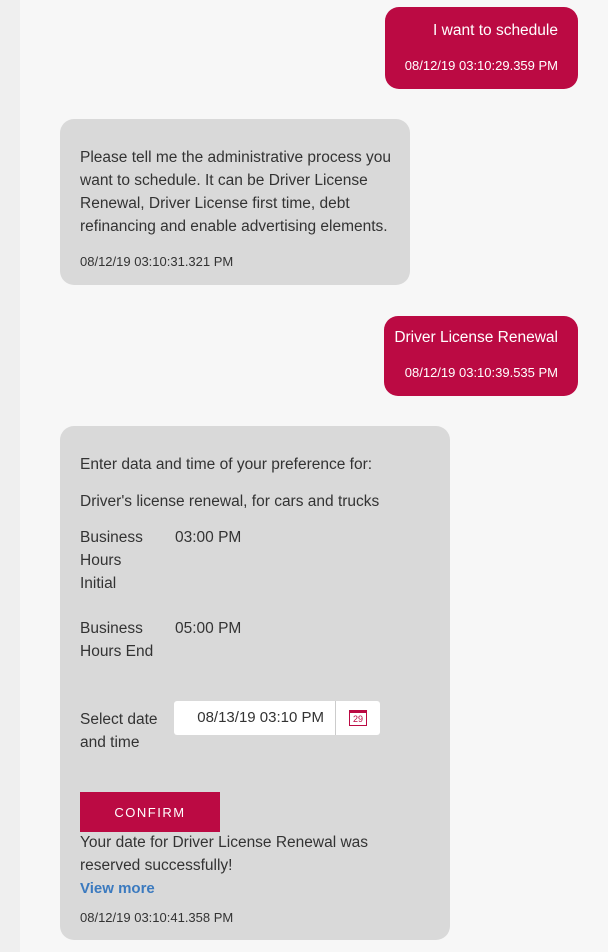  Describe the element at coordinates (208, 537) in the screenshot. I see `hours-initial-value: 03:00 PM` at that location.